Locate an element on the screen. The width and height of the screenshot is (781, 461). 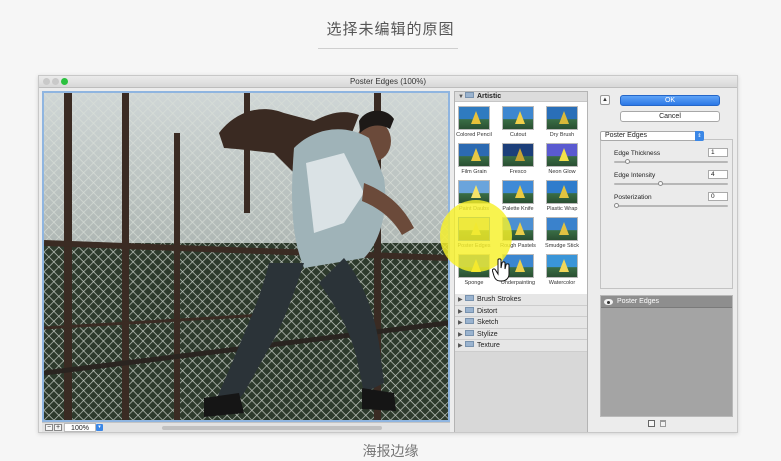
zoom-in-button: + is located at coordinates (58, 427).